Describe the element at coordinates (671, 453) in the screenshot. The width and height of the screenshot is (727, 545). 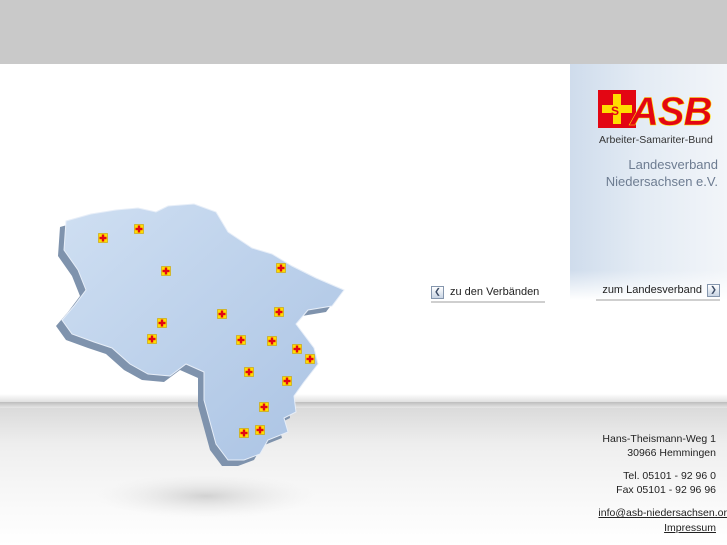
I see `contact-city: 30966 Hemmingen` at that location.